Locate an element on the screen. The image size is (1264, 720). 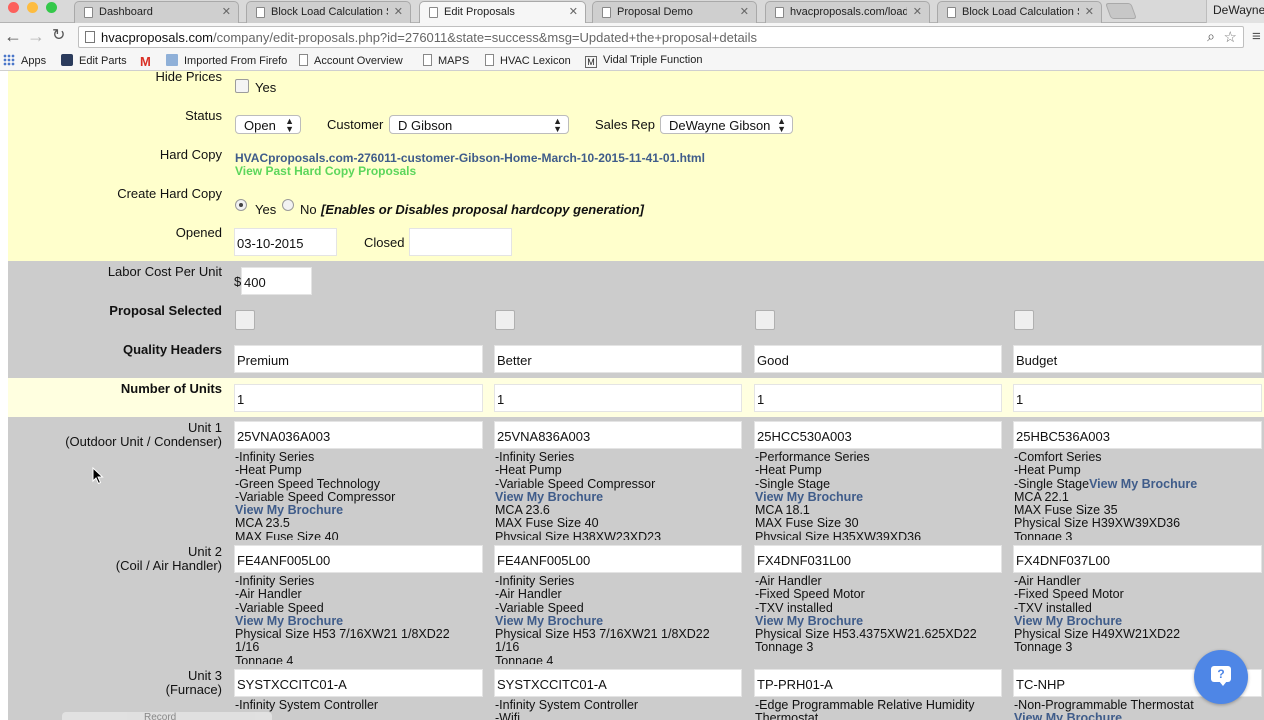
quality-header-budget-input: Budget is located at coordinates (1137, 359).